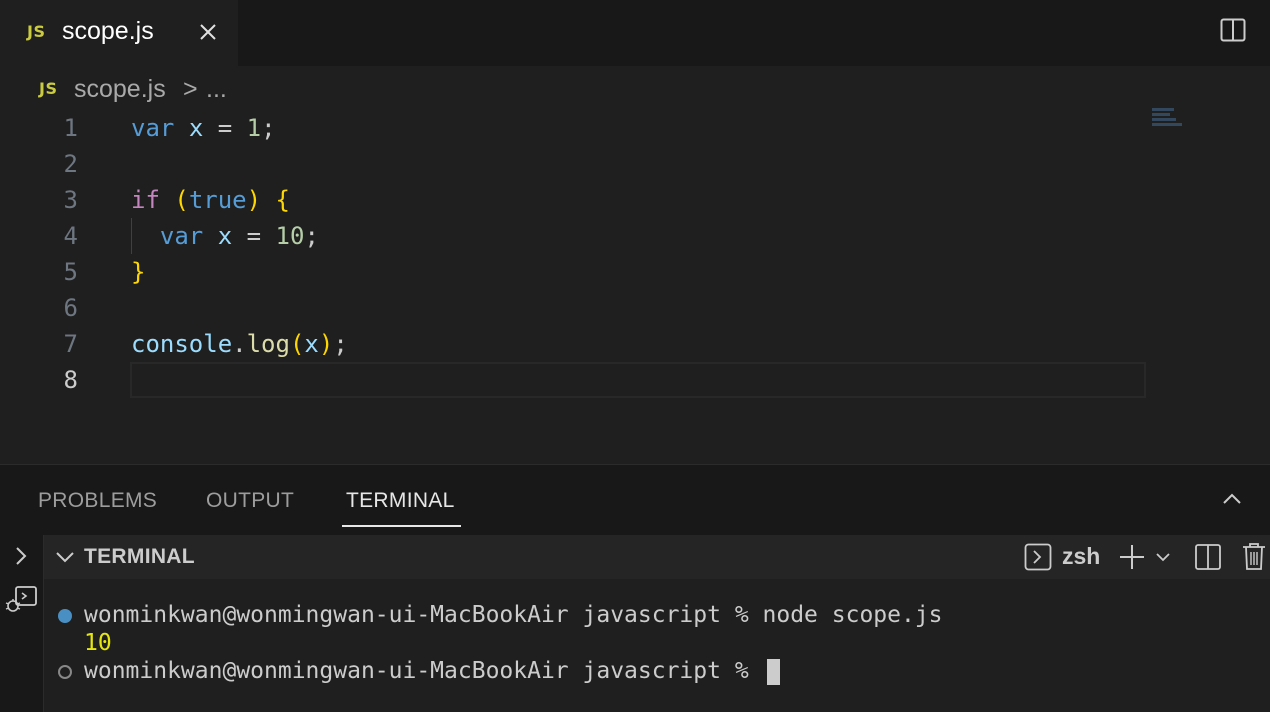 Image resolution: width=1270 pixels, height=712 pixels. I want to click on code-line: 3 if (true) {, so click(575, 200).